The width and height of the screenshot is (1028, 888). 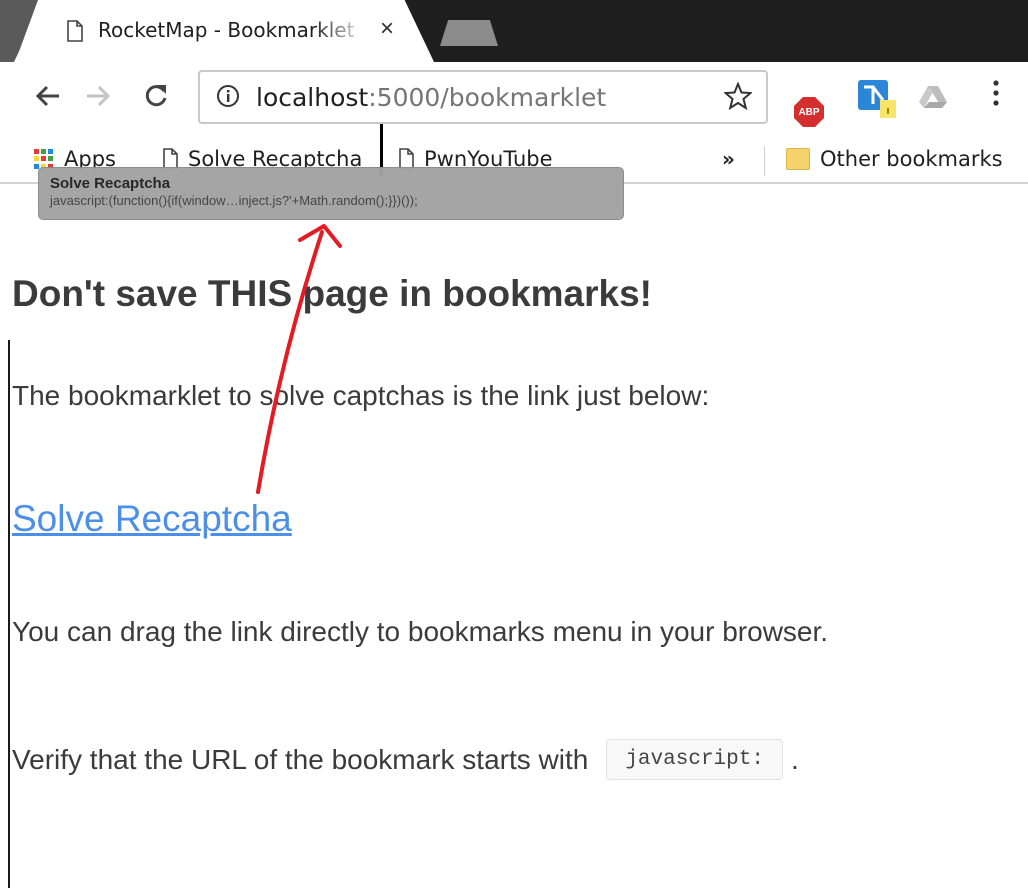 I want to click on code-snippet: javascript:, so click(x=694, y=759).